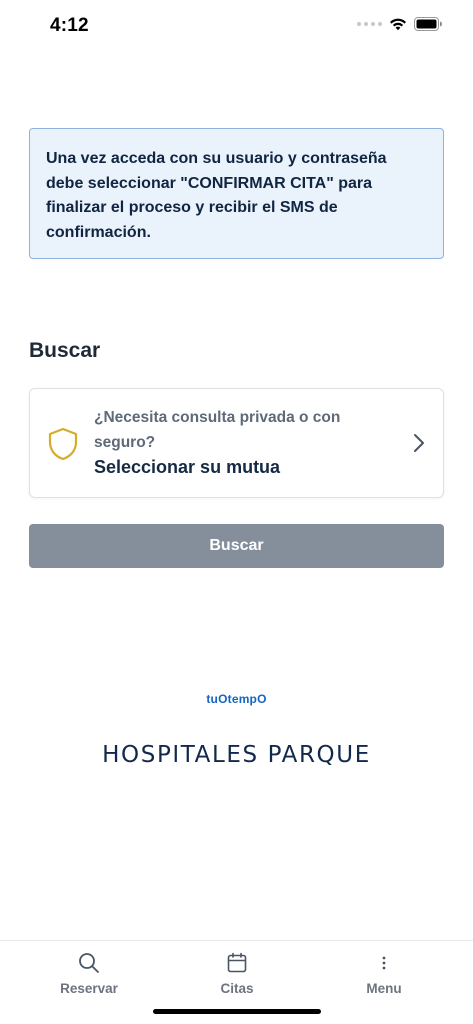 Image resolution: width=473 pixels, height=1024 pixels. What do you see at coordinates (384, 988) in the screenshot?
I see `tab-menu-label: Menu` at bounding box center [384, 988].